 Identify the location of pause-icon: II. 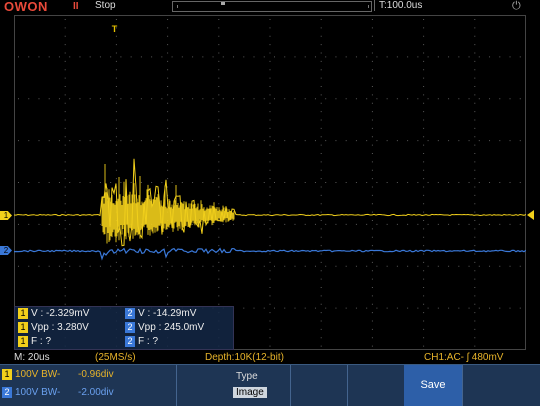
(76, 6).